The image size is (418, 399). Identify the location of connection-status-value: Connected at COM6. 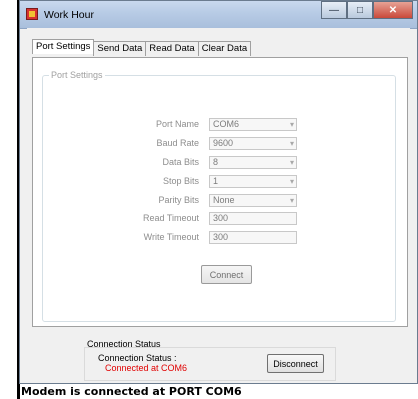
(146, 368).